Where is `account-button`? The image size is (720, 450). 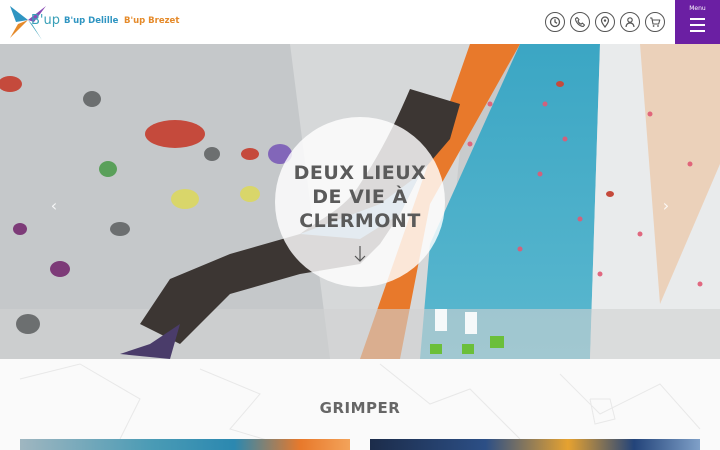 account-button is located at coordinates (630, 22).